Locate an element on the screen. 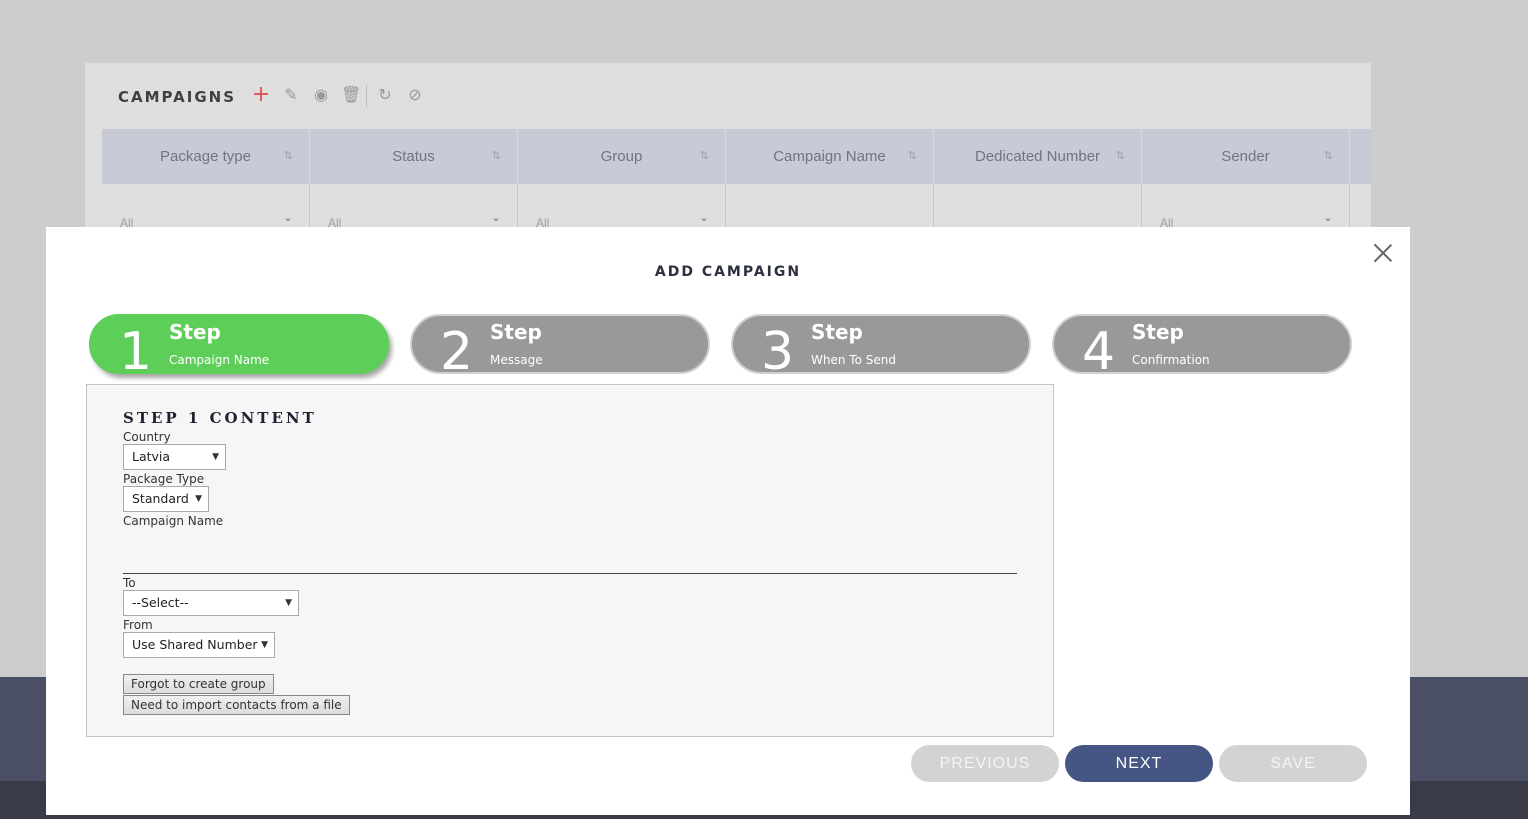 Image resolution: width=1528 pixels, height=819 pixels. package-type-label: Package Type is located at coordinates (164, 479).